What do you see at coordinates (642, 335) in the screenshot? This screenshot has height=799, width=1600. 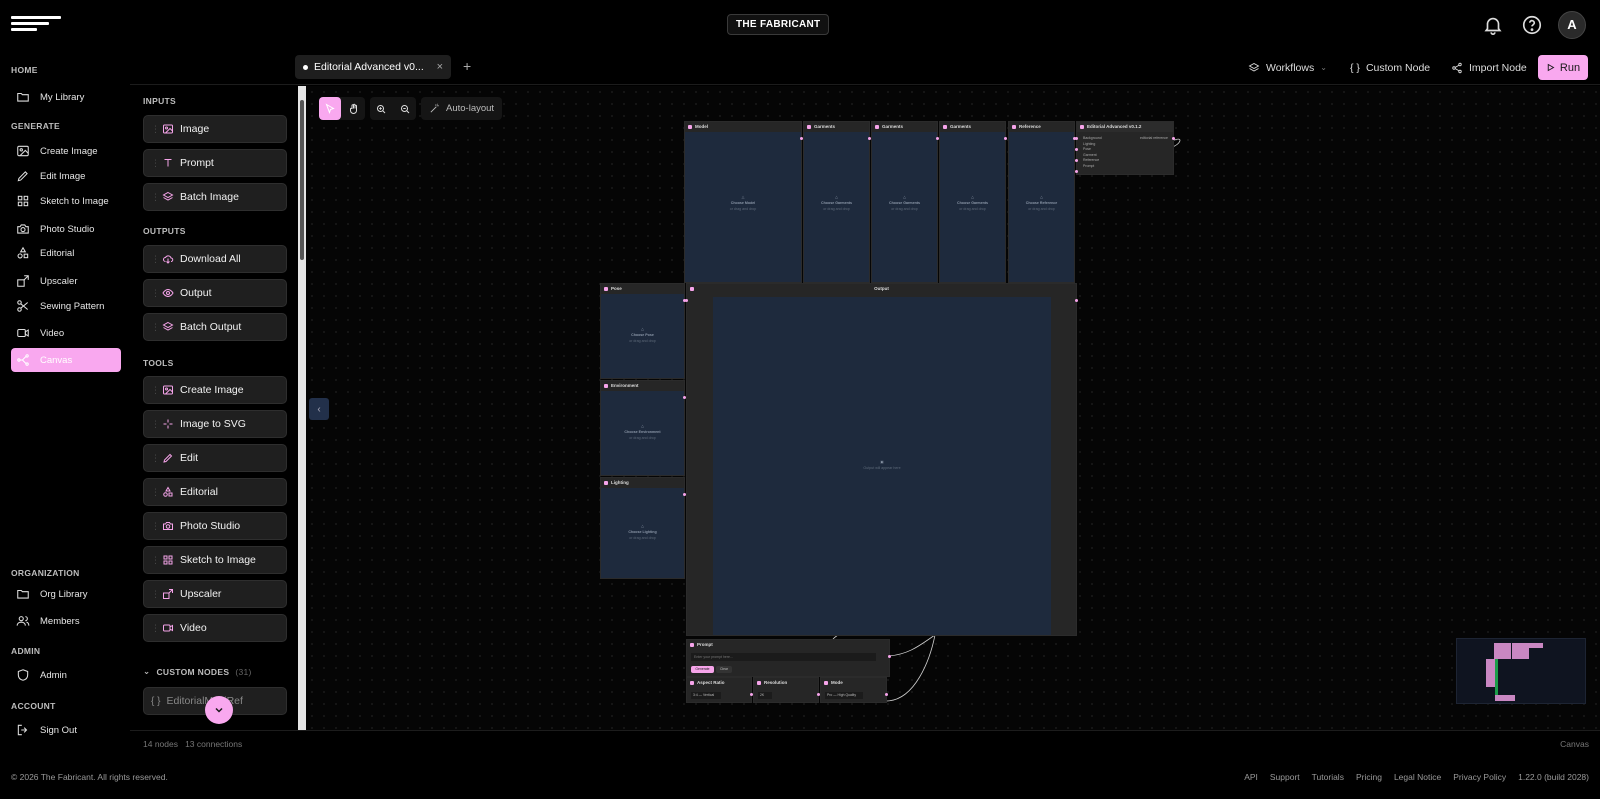 I see `node-placeholder: △ Choose Pose or drag and drop` at bounding box center [642, 335].